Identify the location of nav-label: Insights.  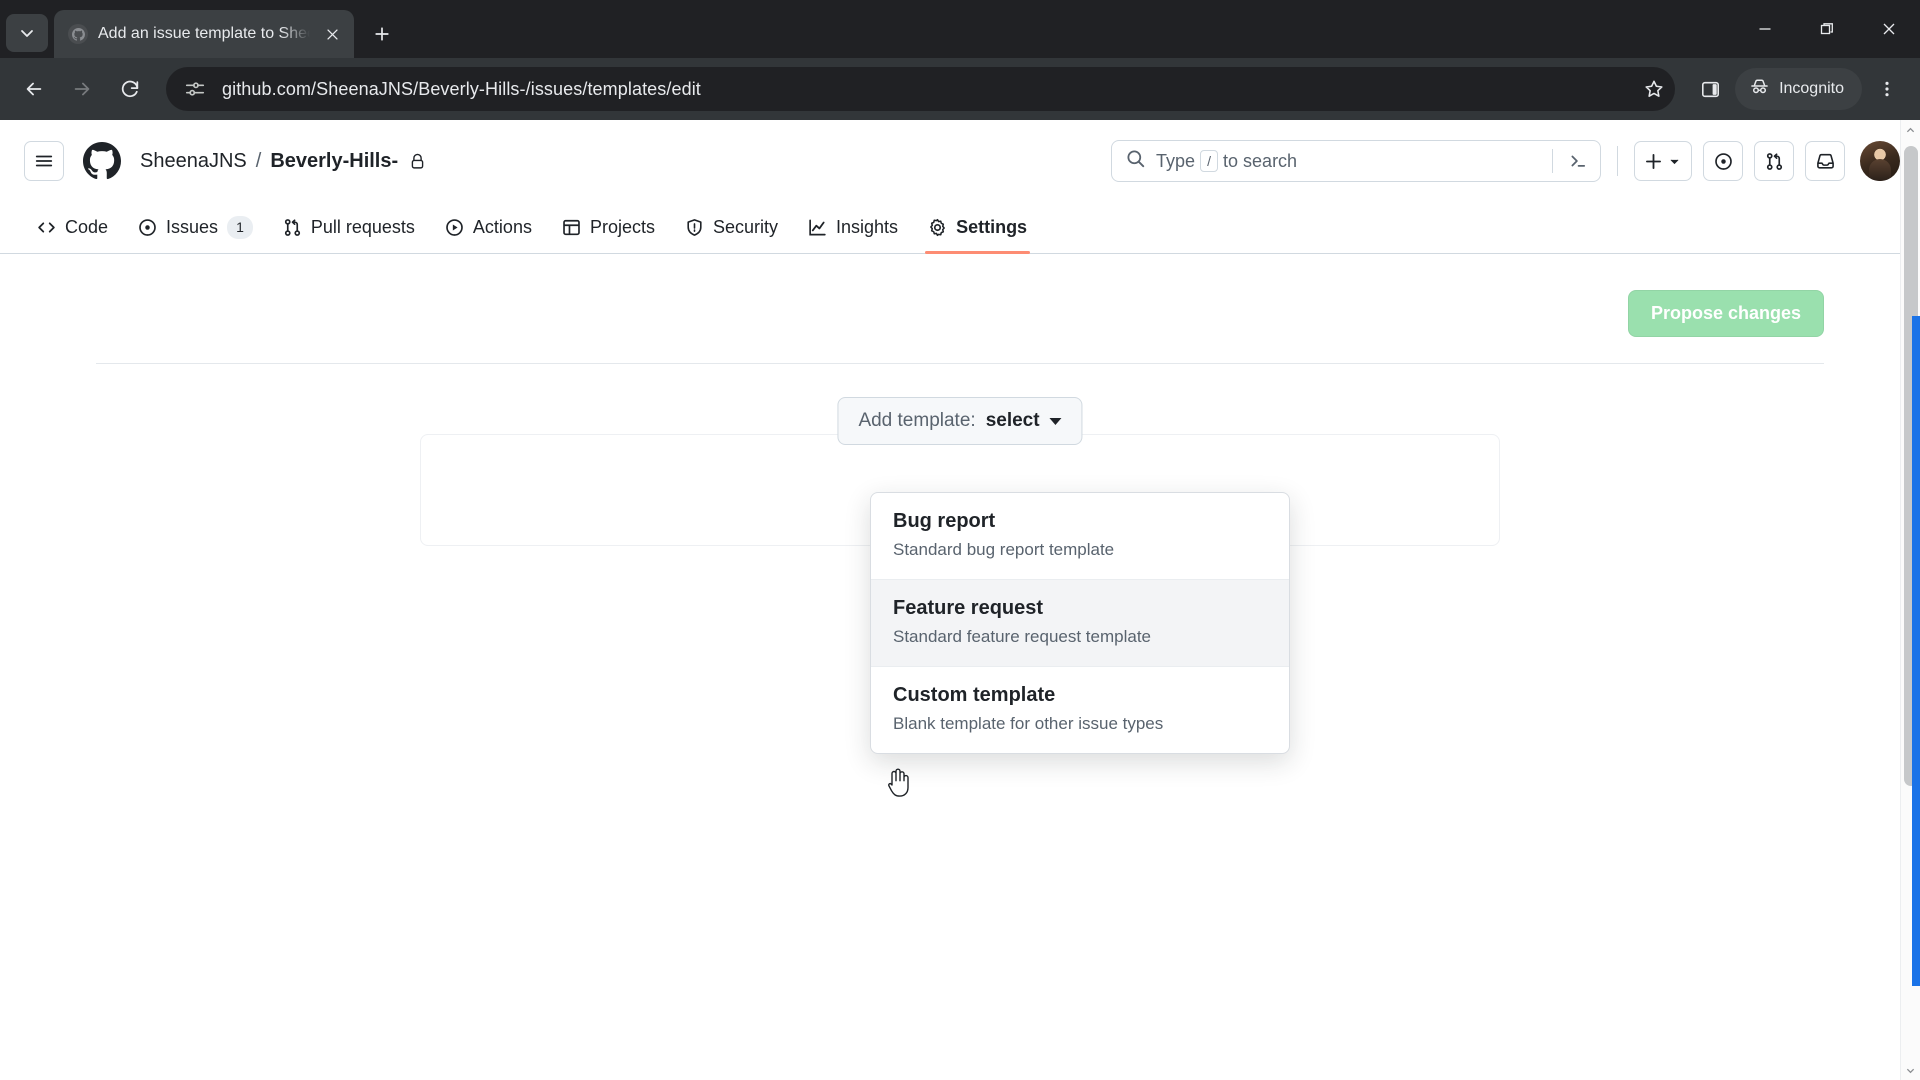
(867, 226).